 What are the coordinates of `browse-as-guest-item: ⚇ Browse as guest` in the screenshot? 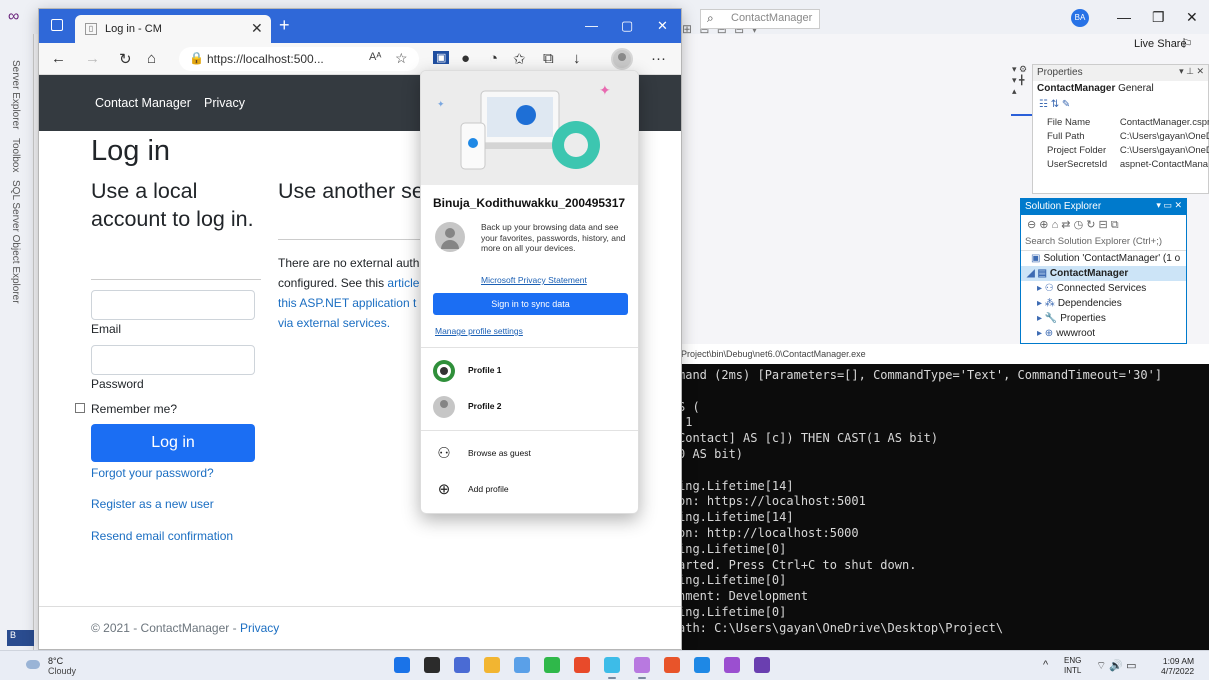 It's located at (529, 454).